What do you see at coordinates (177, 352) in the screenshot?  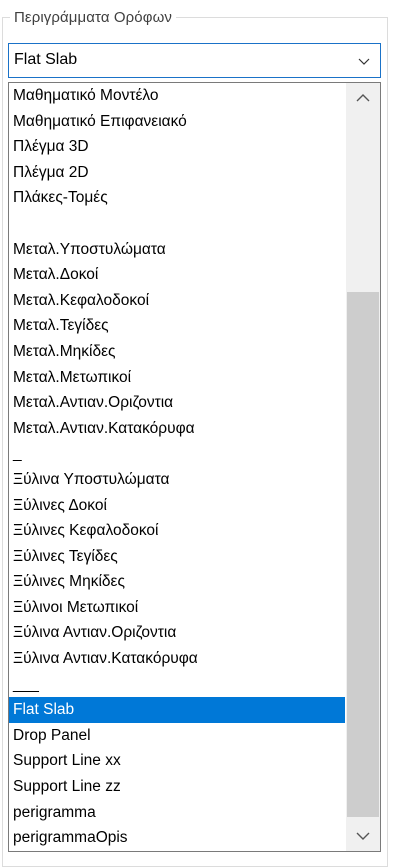 I see `list-item: Μεταλ.Μηκίδες` at bounding box center [177, 352].